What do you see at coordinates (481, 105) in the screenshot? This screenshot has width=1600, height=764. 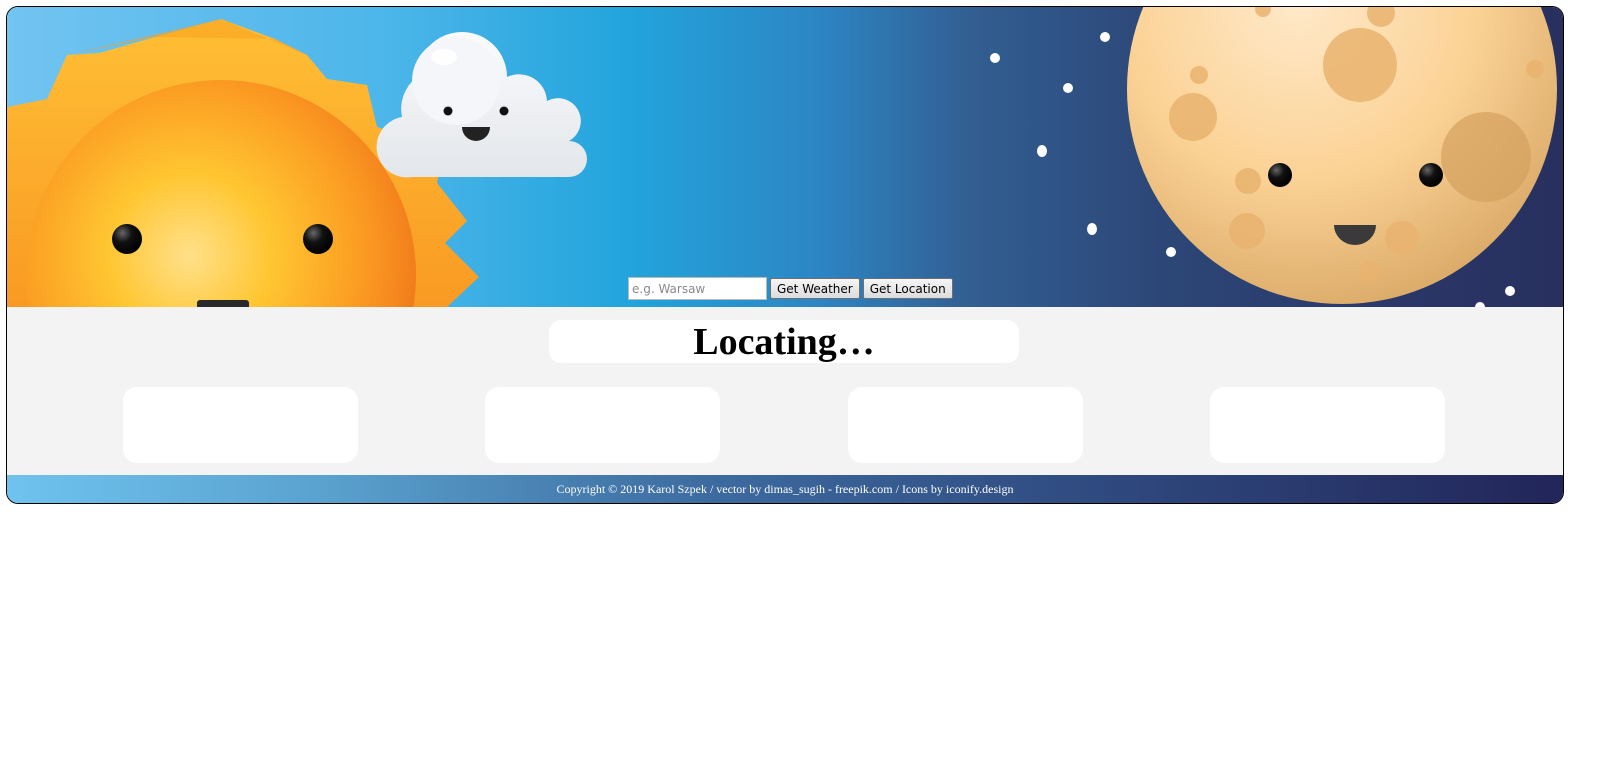 I see `cloud-illustration` at bounding box center [481, 105].